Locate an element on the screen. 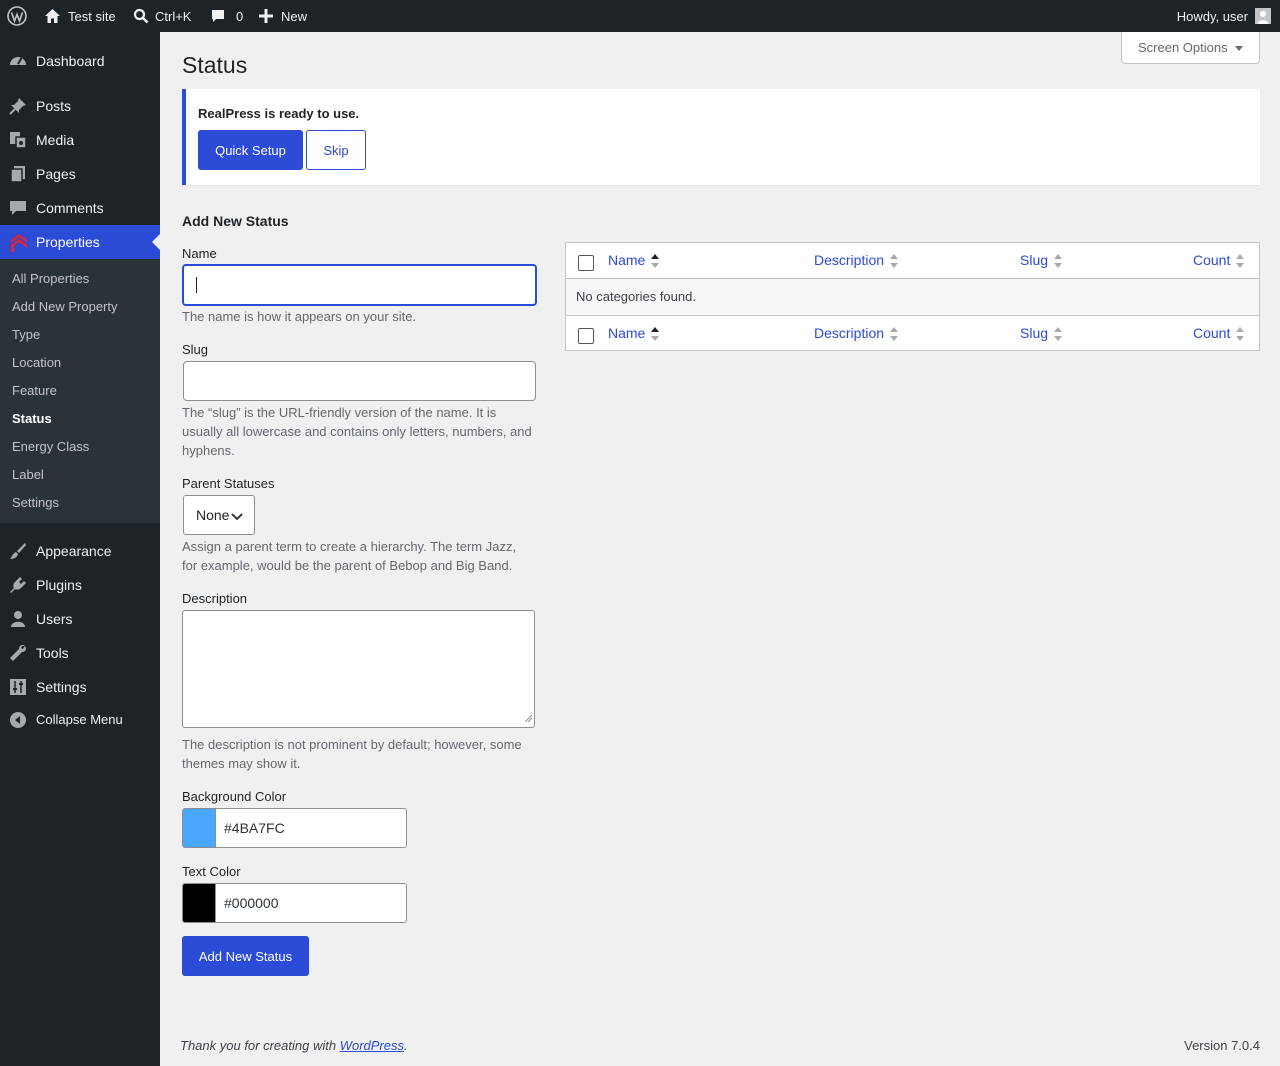 The width and height of the screenshot is (1280, 1066). menu-plugins-label: Plugins is located at coordinates (59, 585).